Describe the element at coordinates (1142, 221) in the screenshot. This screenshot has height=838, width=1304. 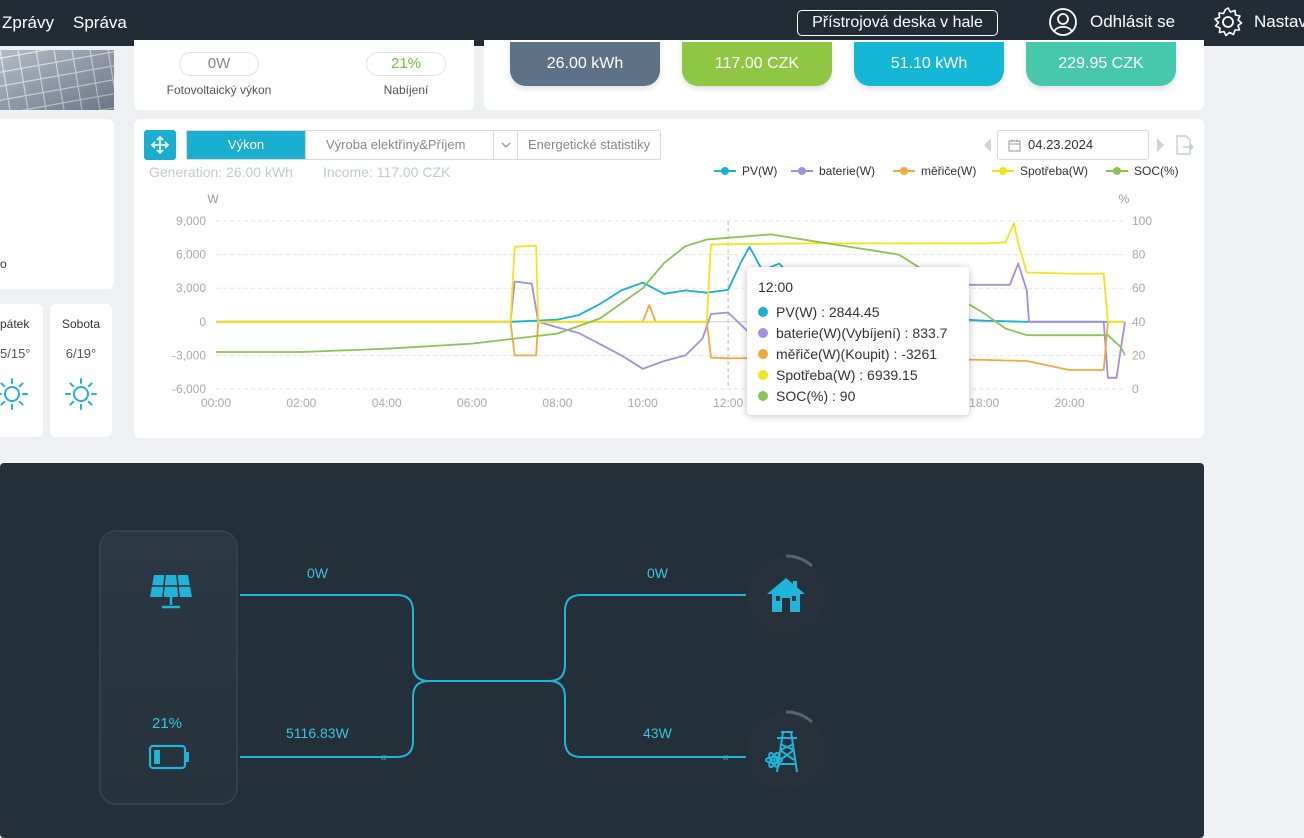
I see `y2-tick-label: 100` at that location.